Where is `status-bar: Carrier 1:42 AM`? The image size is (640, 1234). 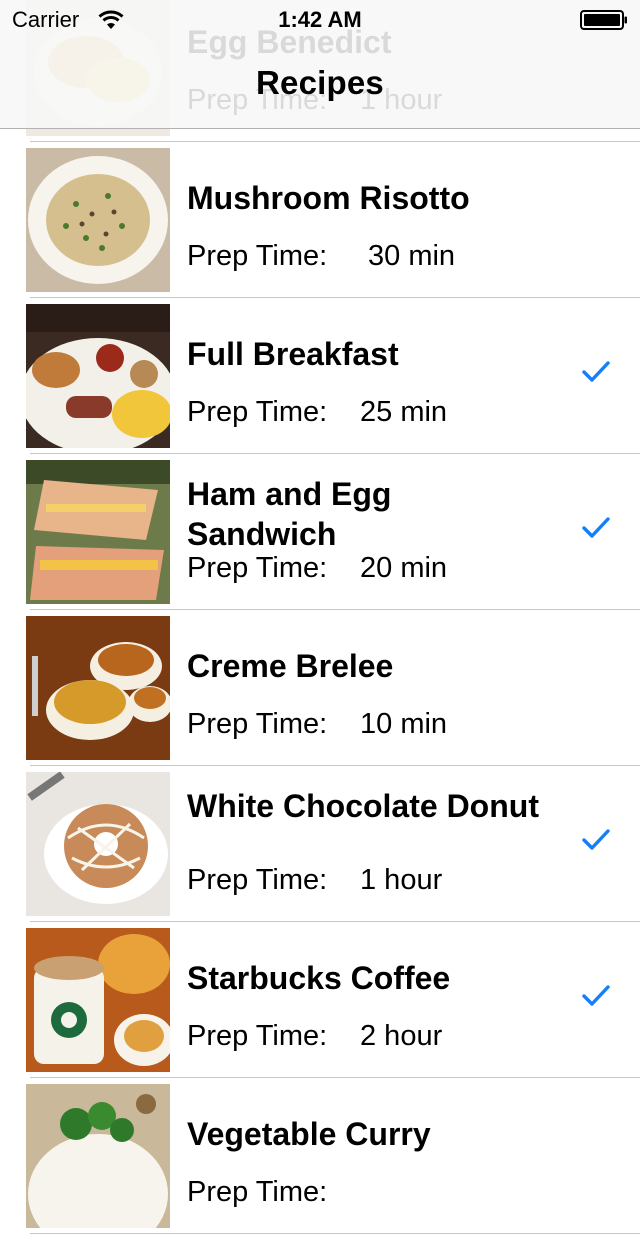
status-bar: Carrier 1:42 AM is located at coordinates (320, 20).